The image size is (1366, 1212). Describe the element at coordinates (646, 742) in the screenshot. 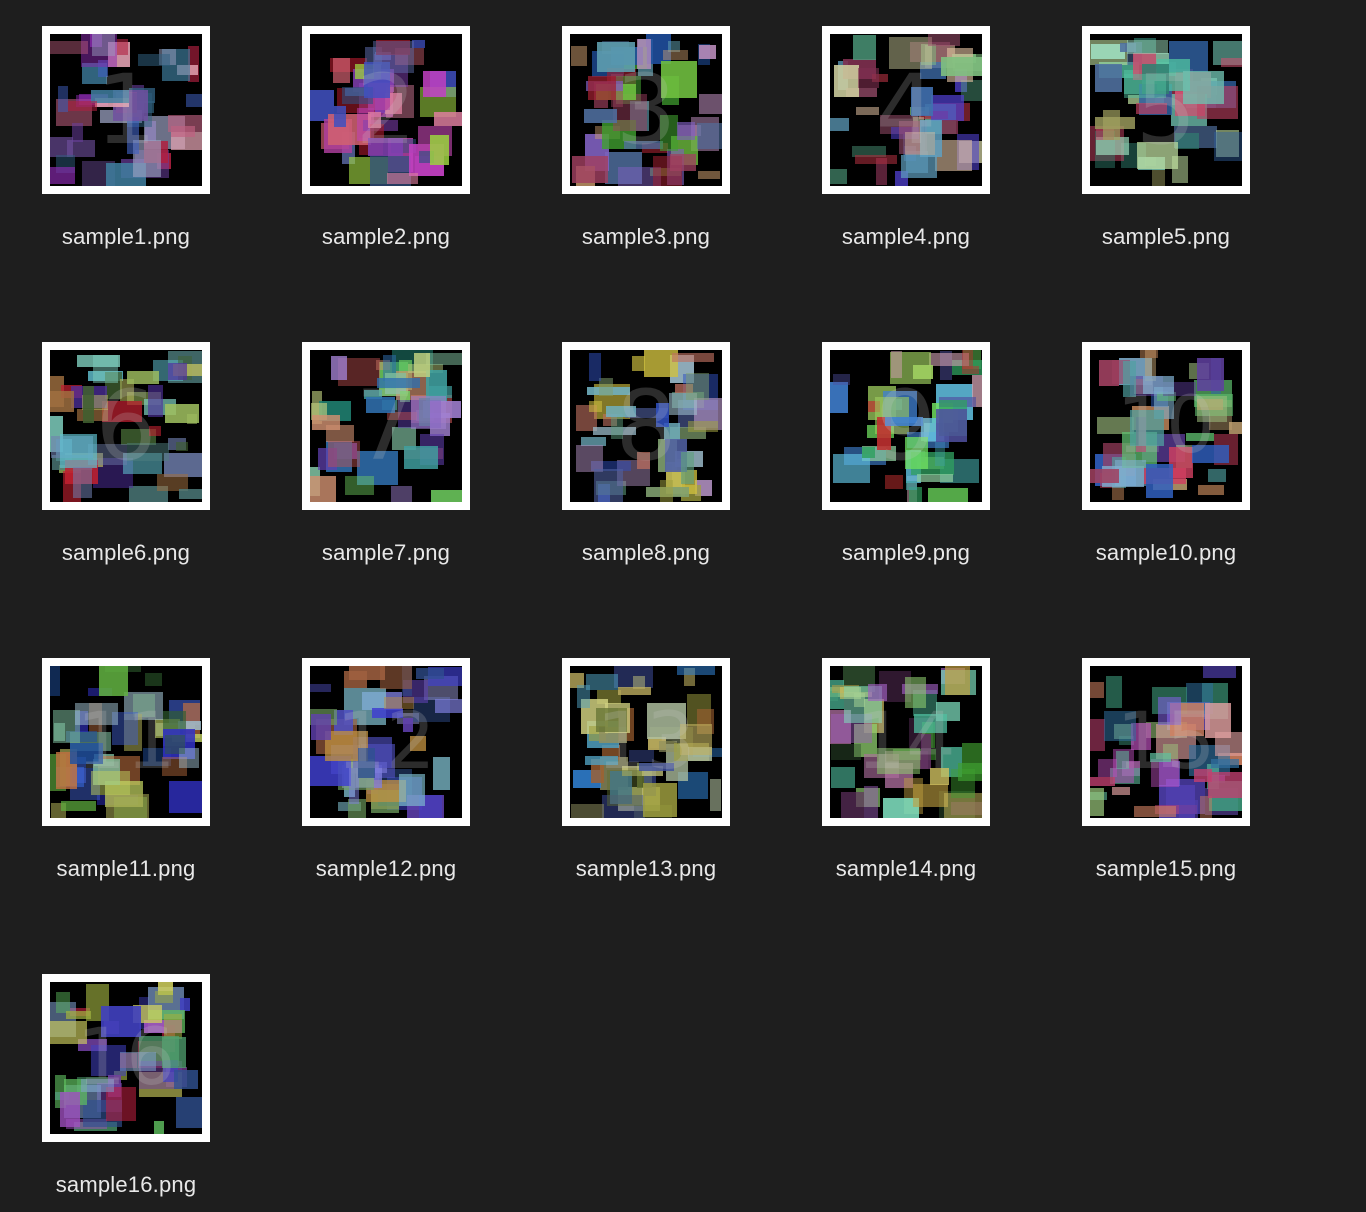

I see `file-thumbnail: 13` at that location.